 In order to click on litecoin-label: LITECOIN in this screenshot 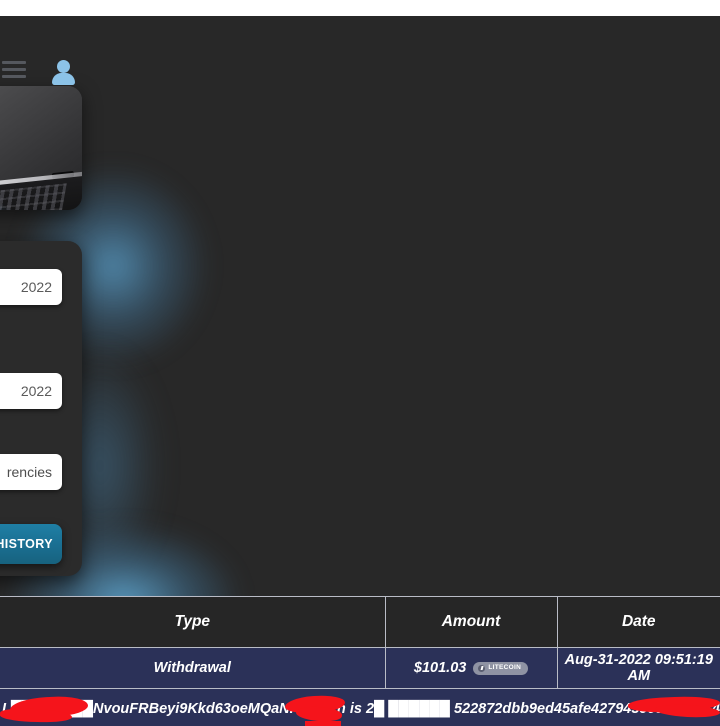, I will do `click(505, 667)`.